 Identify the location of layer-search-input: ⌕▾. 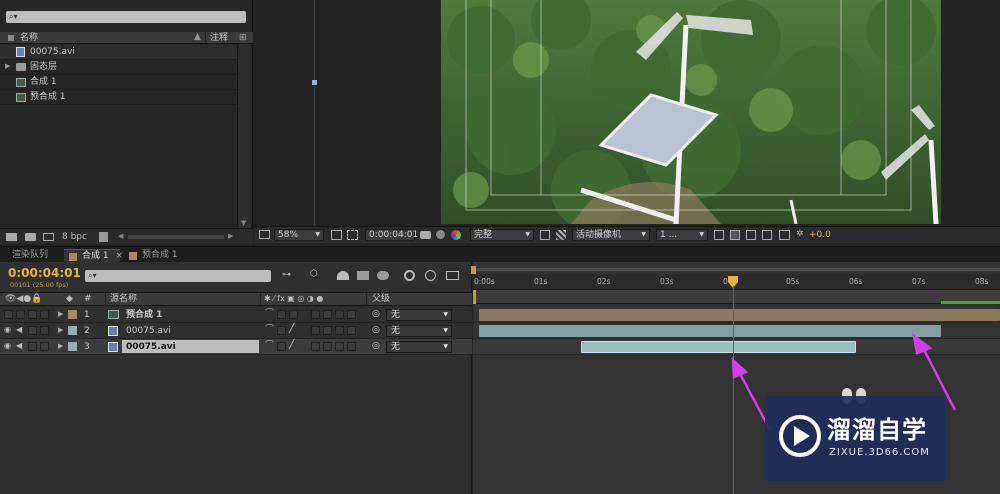
(178, 276).